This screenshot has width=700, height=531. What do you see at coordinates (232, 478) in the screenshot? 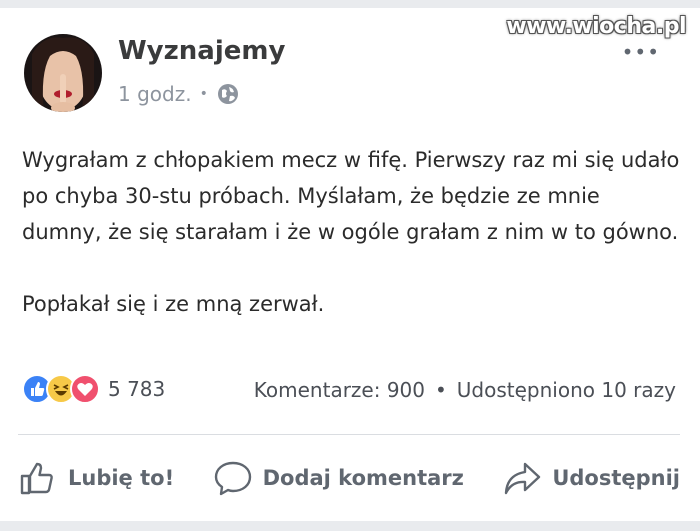
I see `comment-icon` at bounding box center [232, 478].